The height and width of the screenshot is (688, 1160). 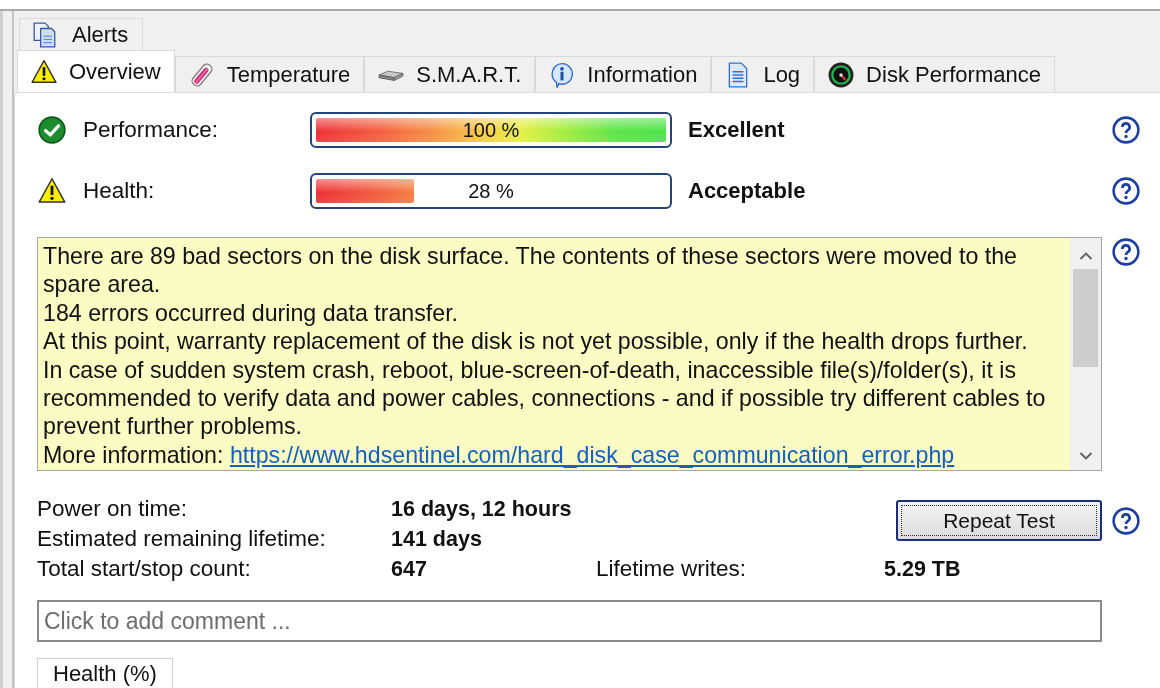 What do you see at coordinates (151, 130) in the screenshot?
I see `meter-label: Performance:` at bounding box center [151, 130].